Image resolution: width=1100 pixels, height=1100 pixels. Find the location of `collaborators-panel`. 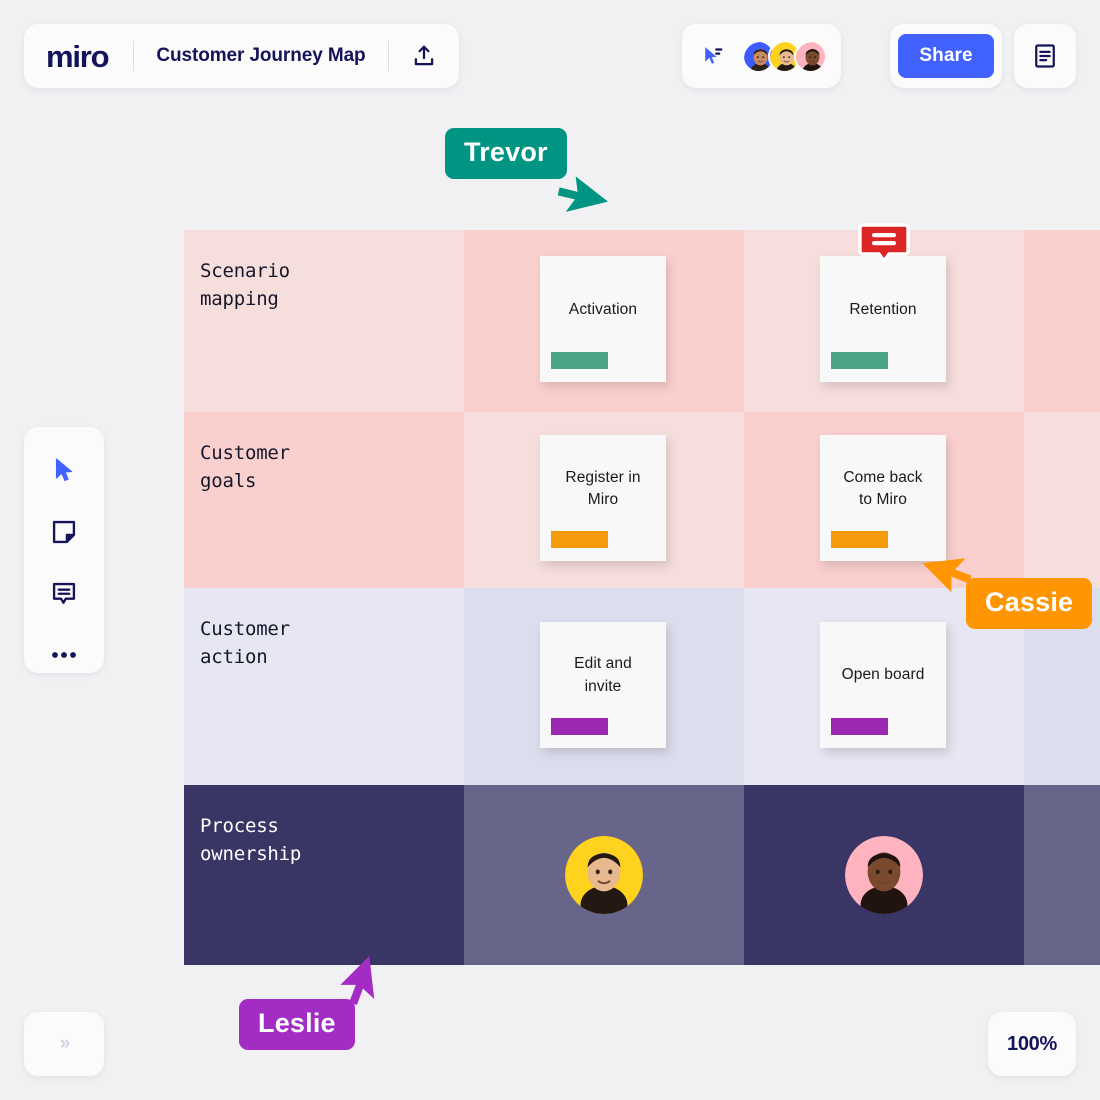

collaborators-panel is located at coordinates (761, 56).